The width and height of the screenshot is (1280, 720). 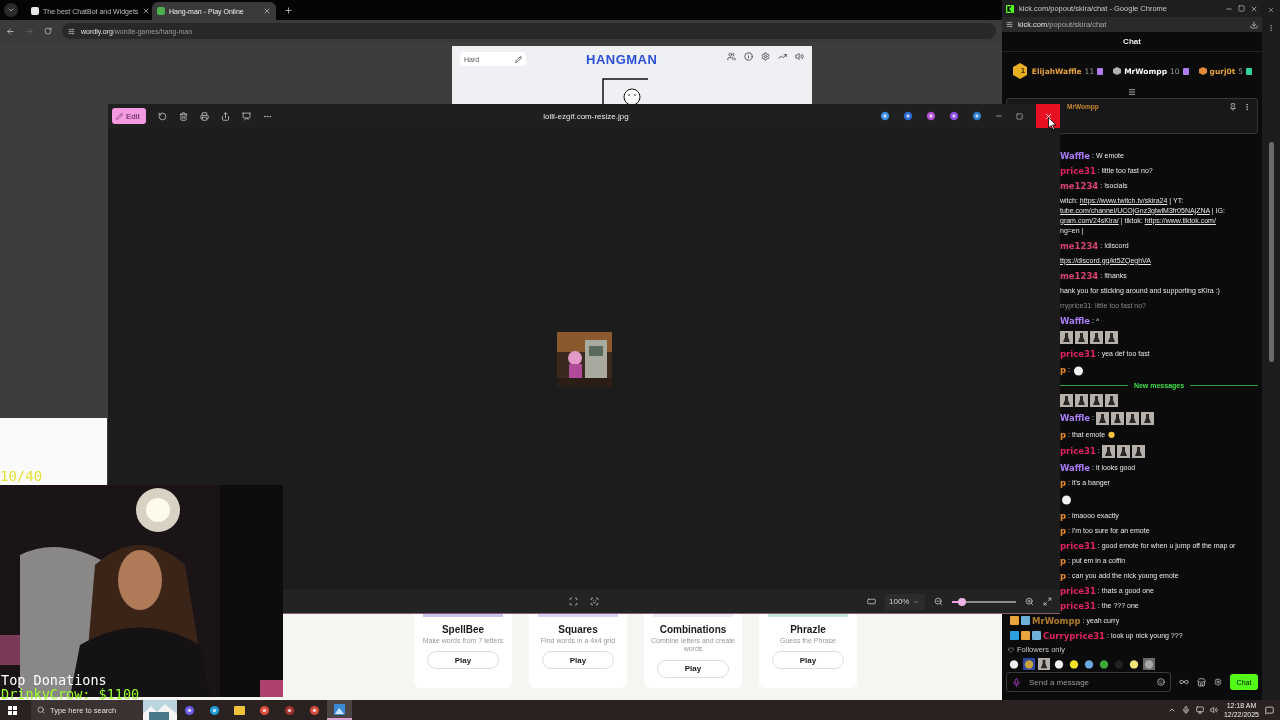 I want to click on message-input: Send a message, so click(x=1089, y=682).